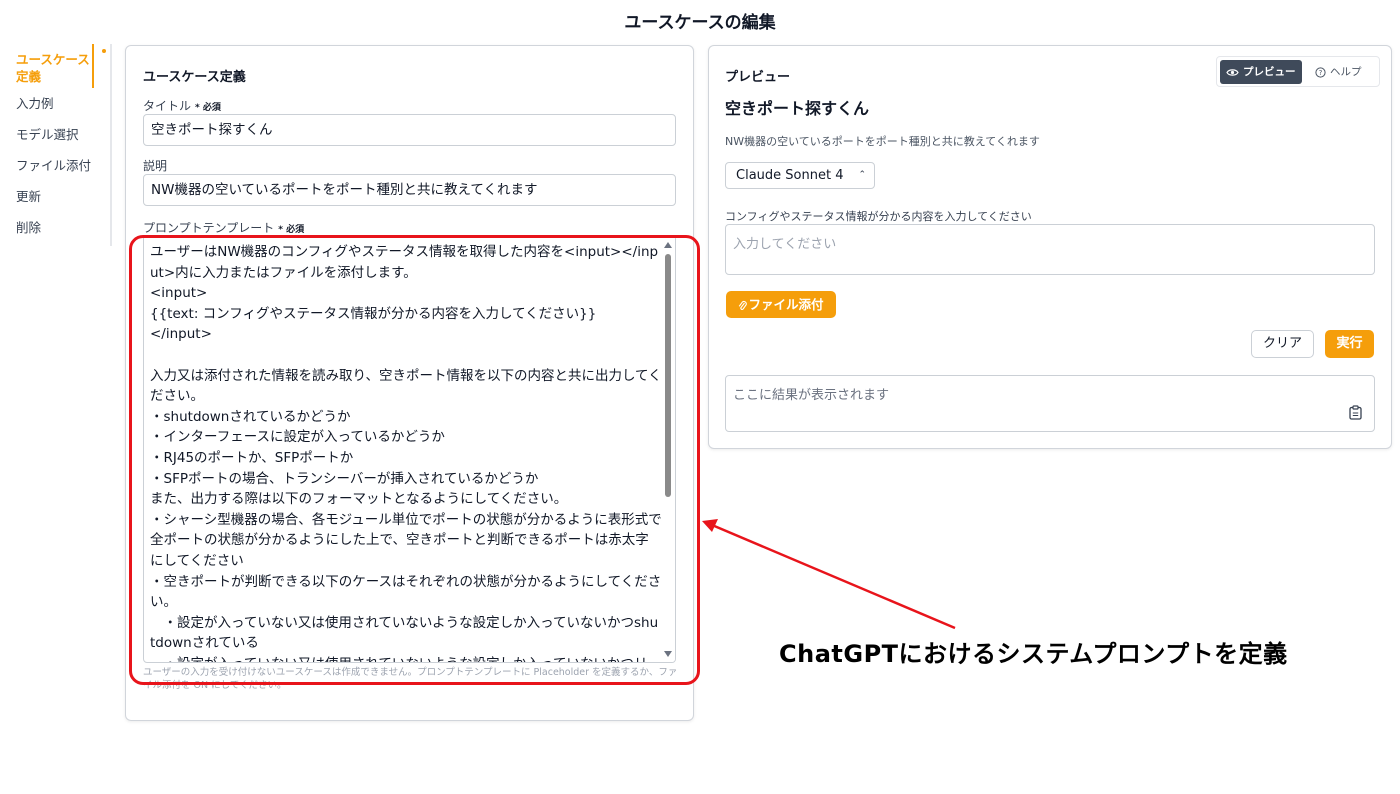 This screenshot has height=794, width=1400. I want to click on scroll-up-icon, so click(668, 245).